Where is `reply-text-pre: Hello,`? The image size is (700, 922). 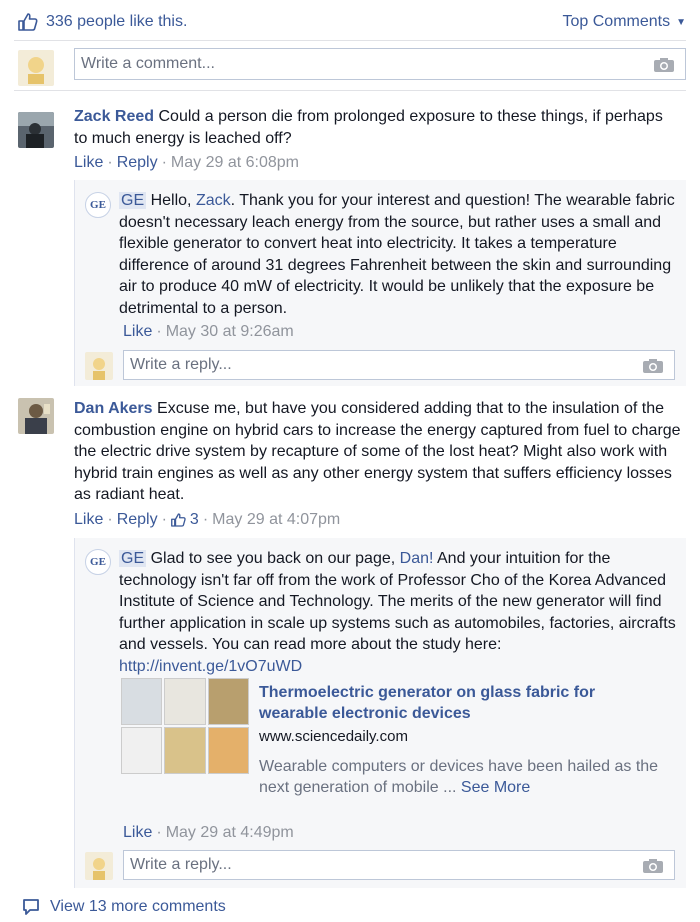 reply-text-pre: Hello, is located at coordinates (171, 200).